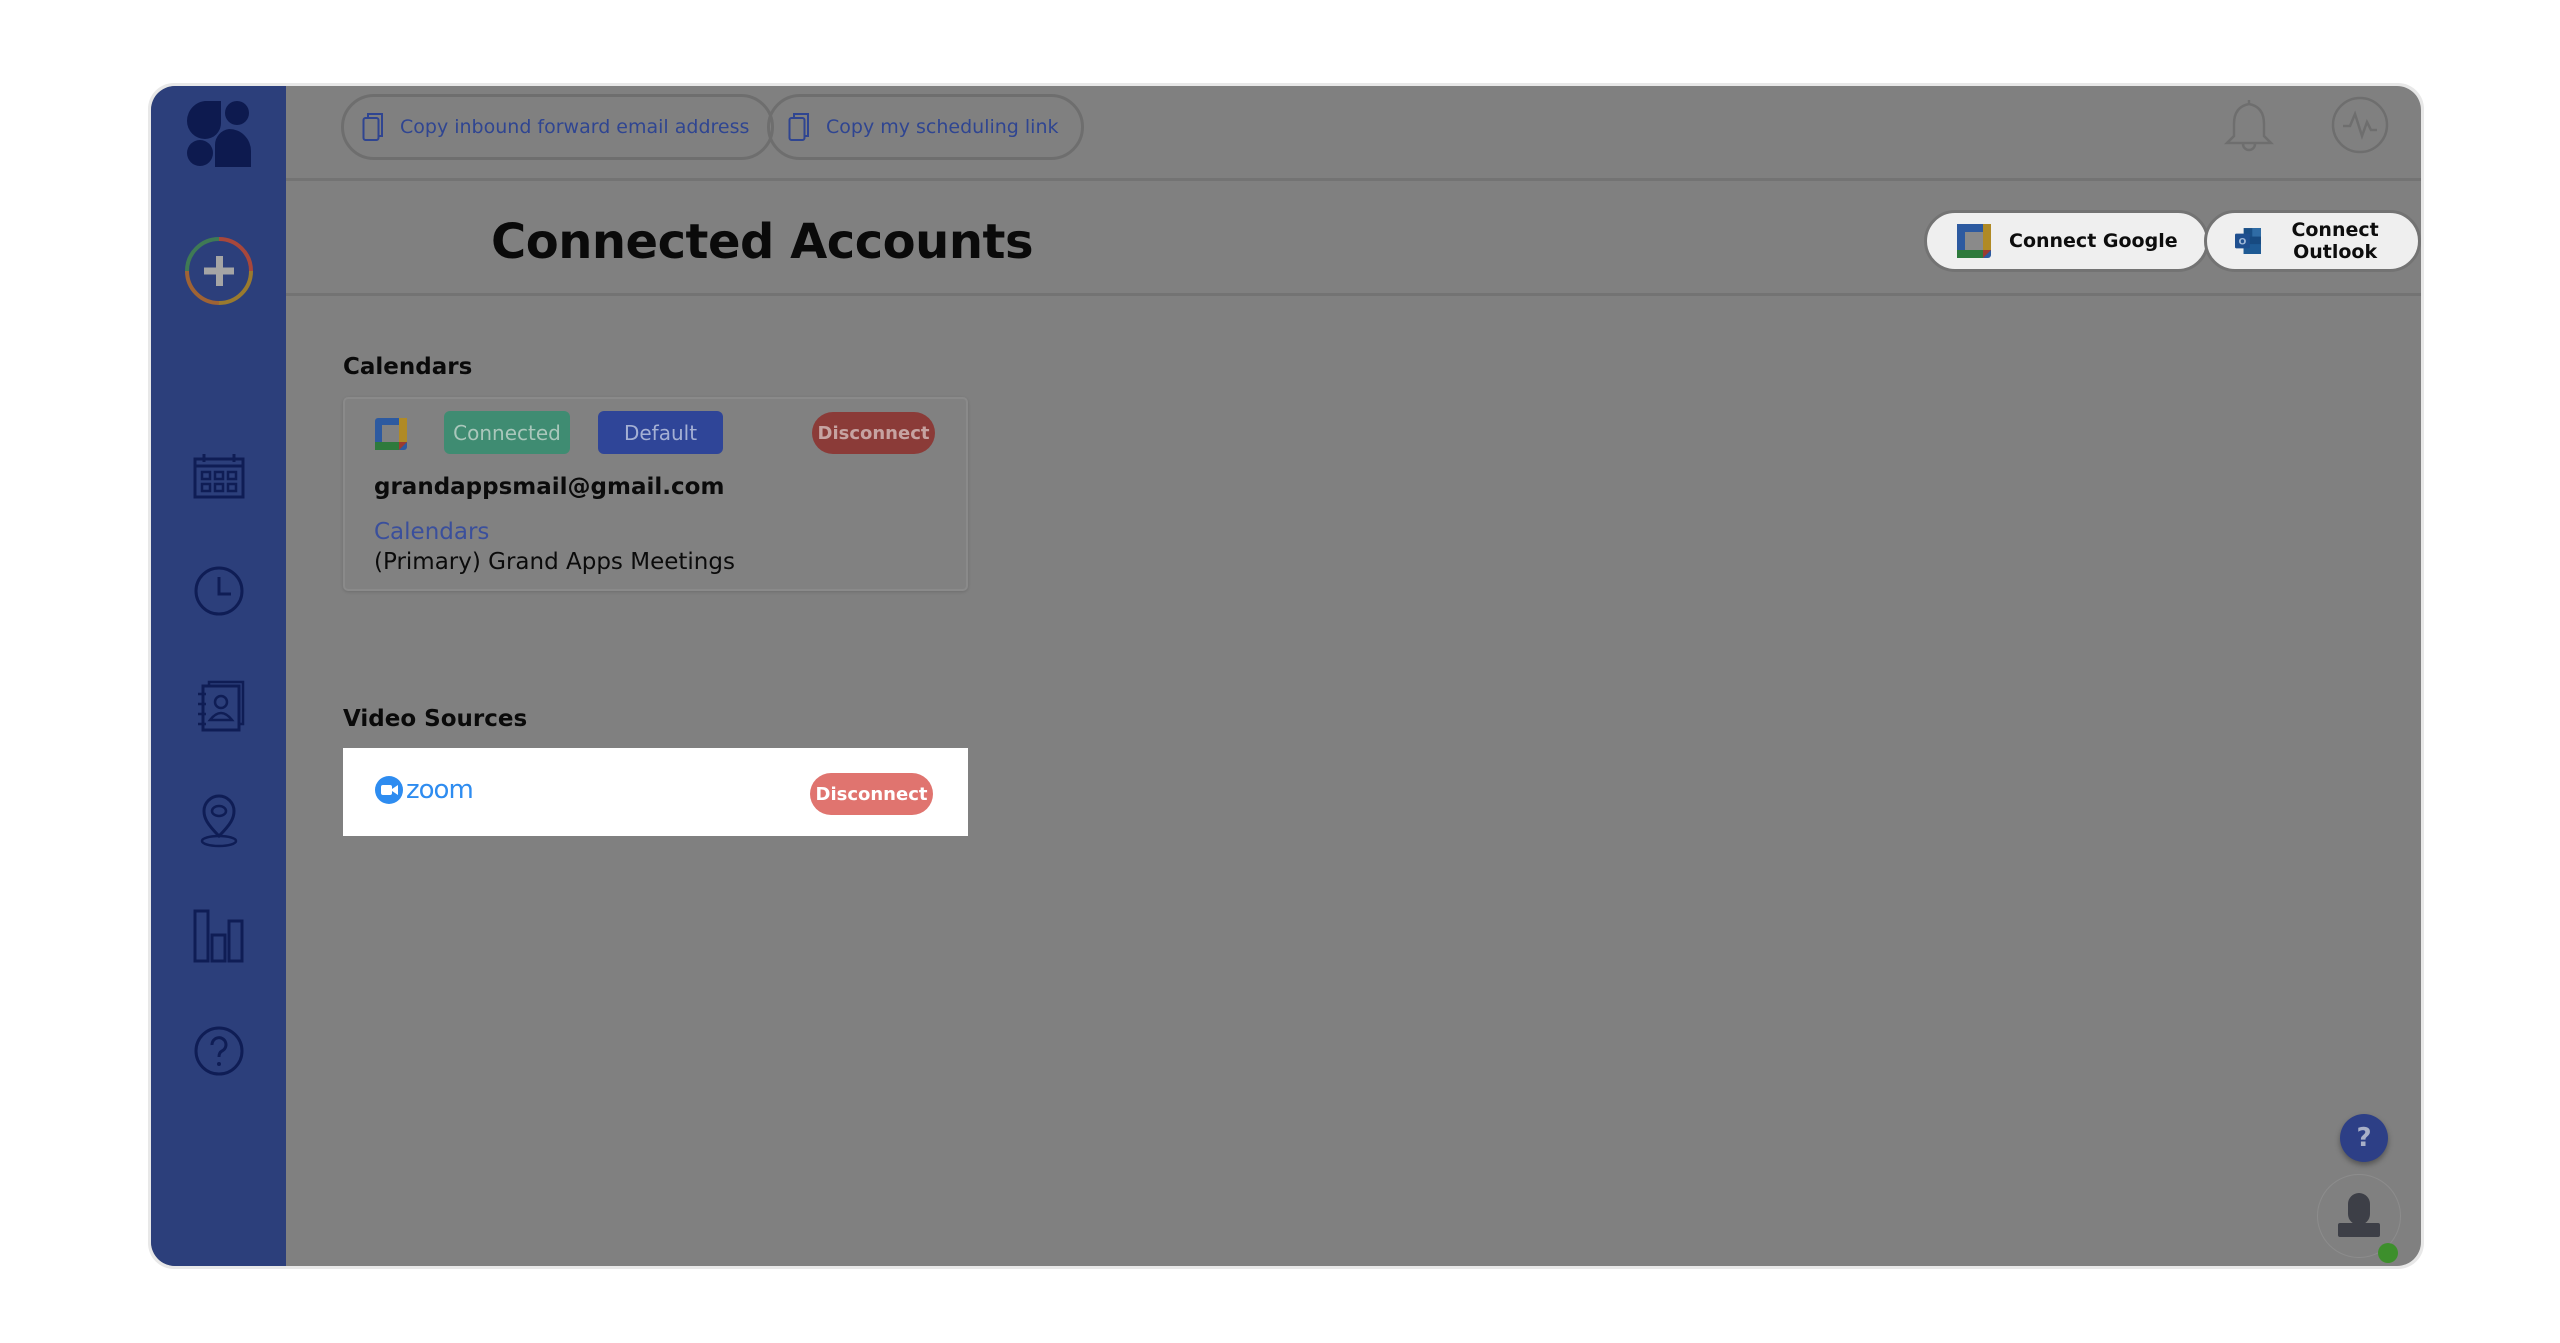 The width and height of the screenshot is (2560, 1343). Describe the element at coordinates (660, 432) in the screenshot. I see `default-calendar-badge: Default` at that location.